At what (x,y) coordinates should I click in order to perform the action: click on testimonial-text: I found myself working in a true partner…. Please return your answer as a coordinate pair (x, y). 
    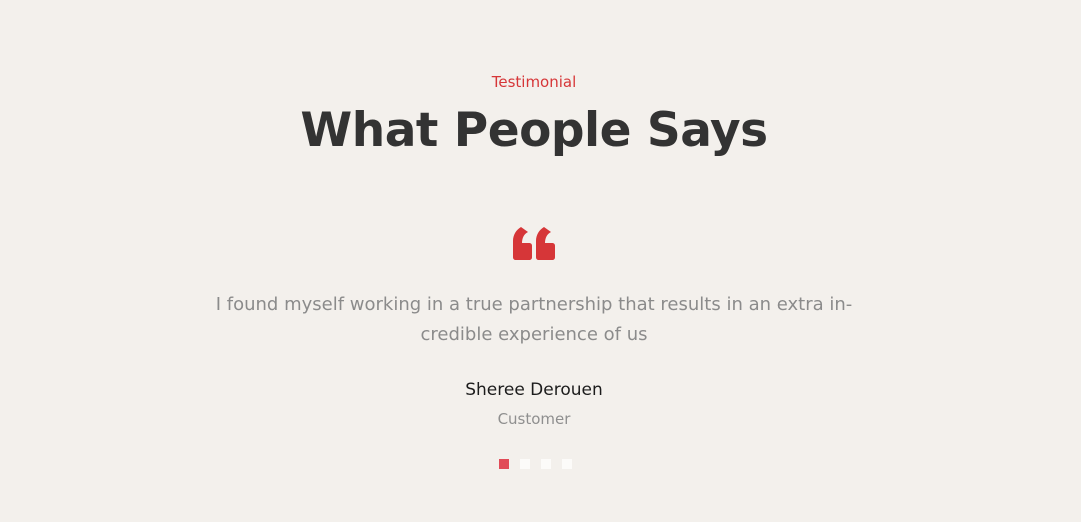
    Looking at the image, I should click on (534, 319).